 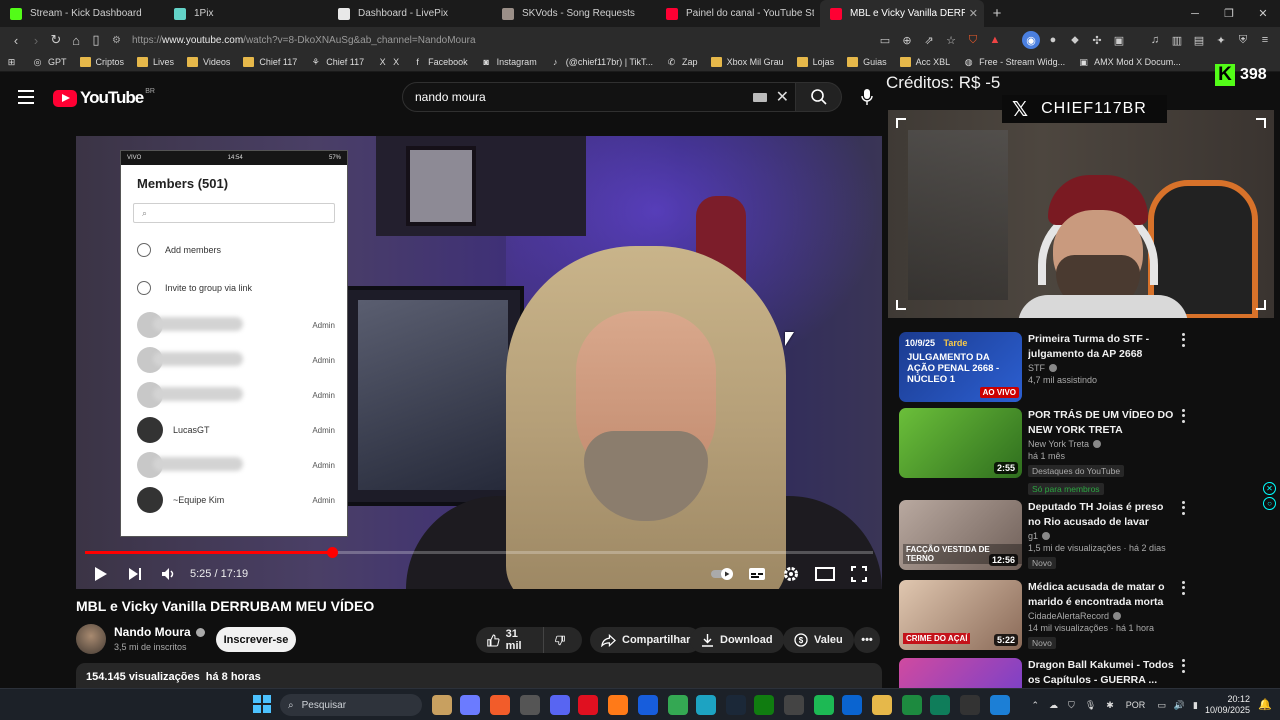 What do you see at coordinates (101, 62) in the screenshot?
I see `bookmark-item: Criptos` at bounding box center [101, 62].